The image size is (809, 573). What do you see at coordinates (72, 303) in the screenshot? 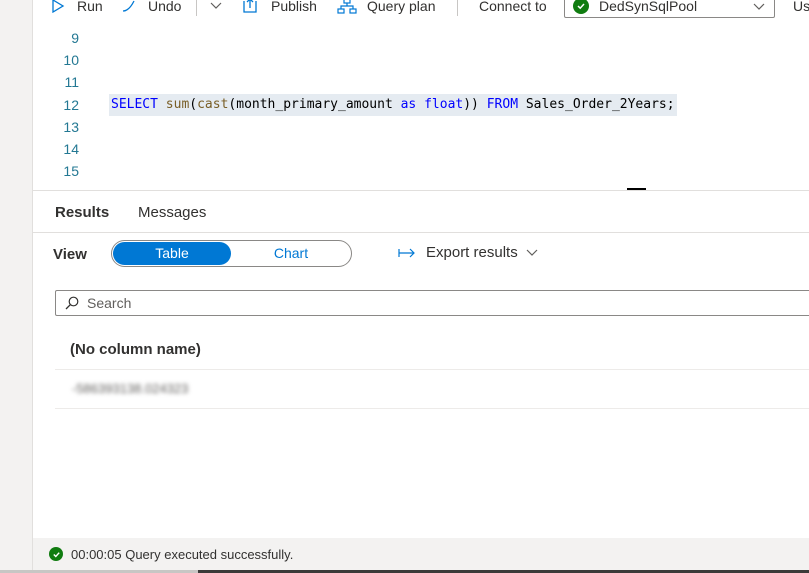
I see `search-icon` at bounding box center [72, 303].